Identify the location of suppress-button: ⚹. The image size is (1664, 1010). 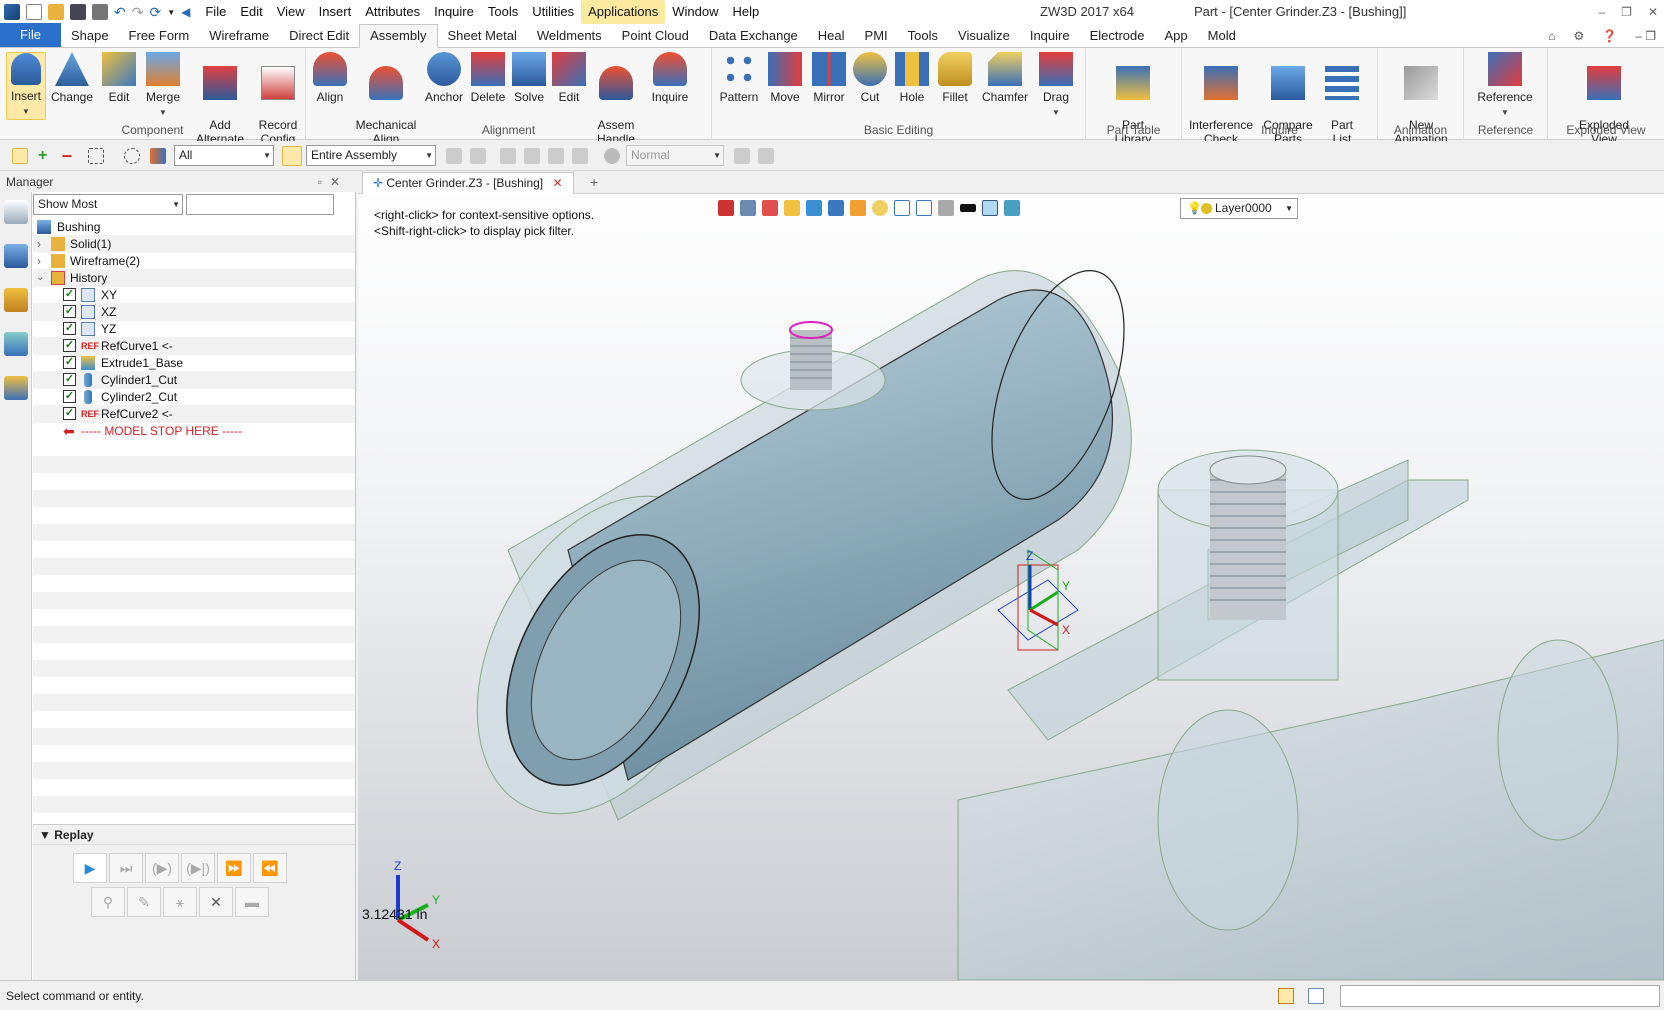
(180, 902).